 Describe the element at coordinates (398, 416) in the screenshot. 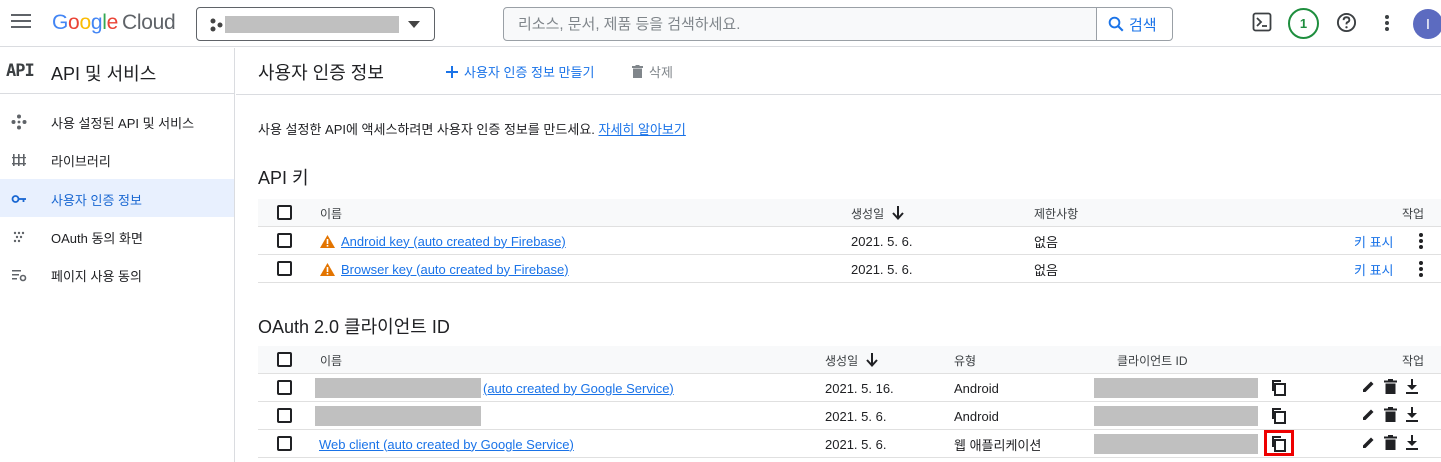

I see `name-cell` at that location.